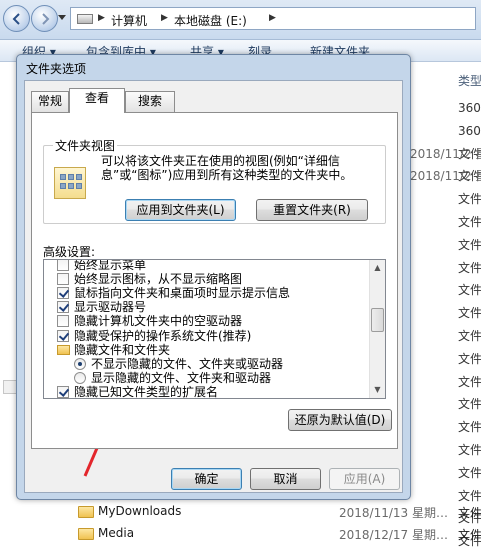  I want to click on advanced-setting-label: 显示驱动器号, so click(110, 307).